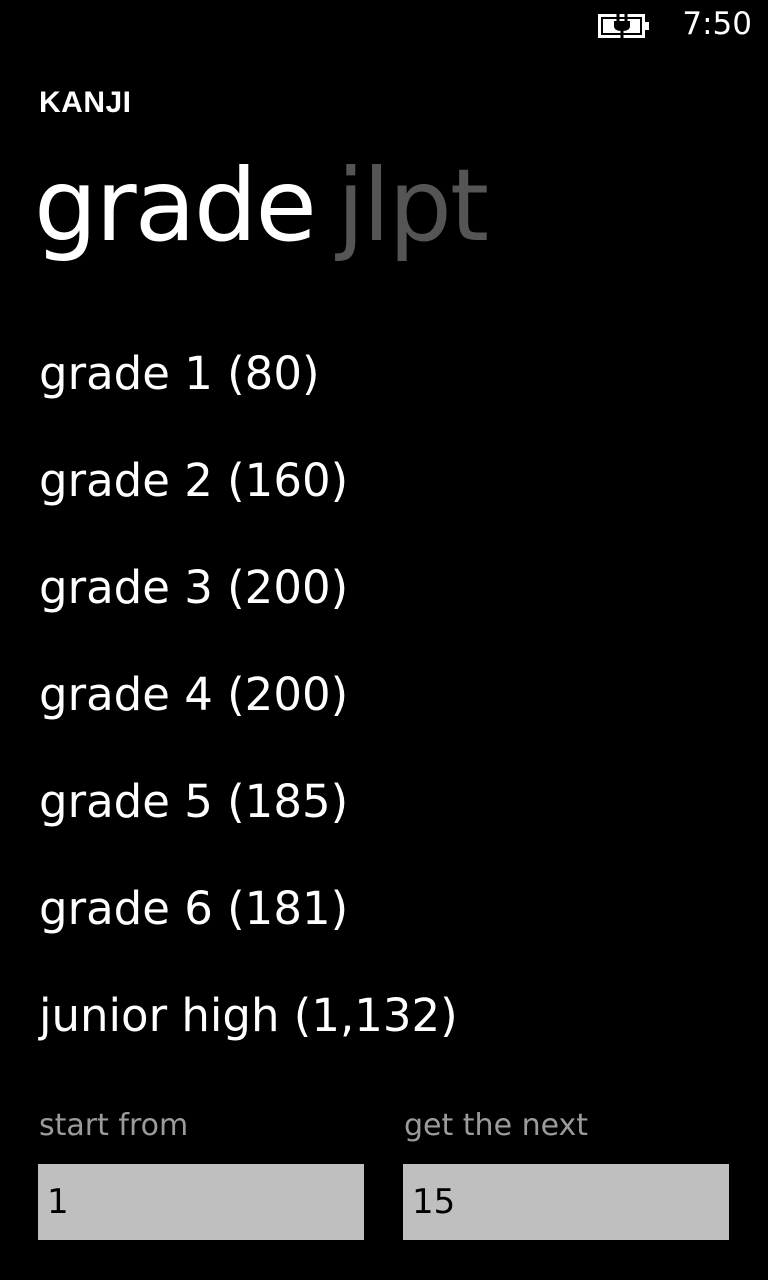  What do you see at coordinates (114, 1125) in the screenshot?
I see `start-from-label: start from` at bounding box center [114, 1125].